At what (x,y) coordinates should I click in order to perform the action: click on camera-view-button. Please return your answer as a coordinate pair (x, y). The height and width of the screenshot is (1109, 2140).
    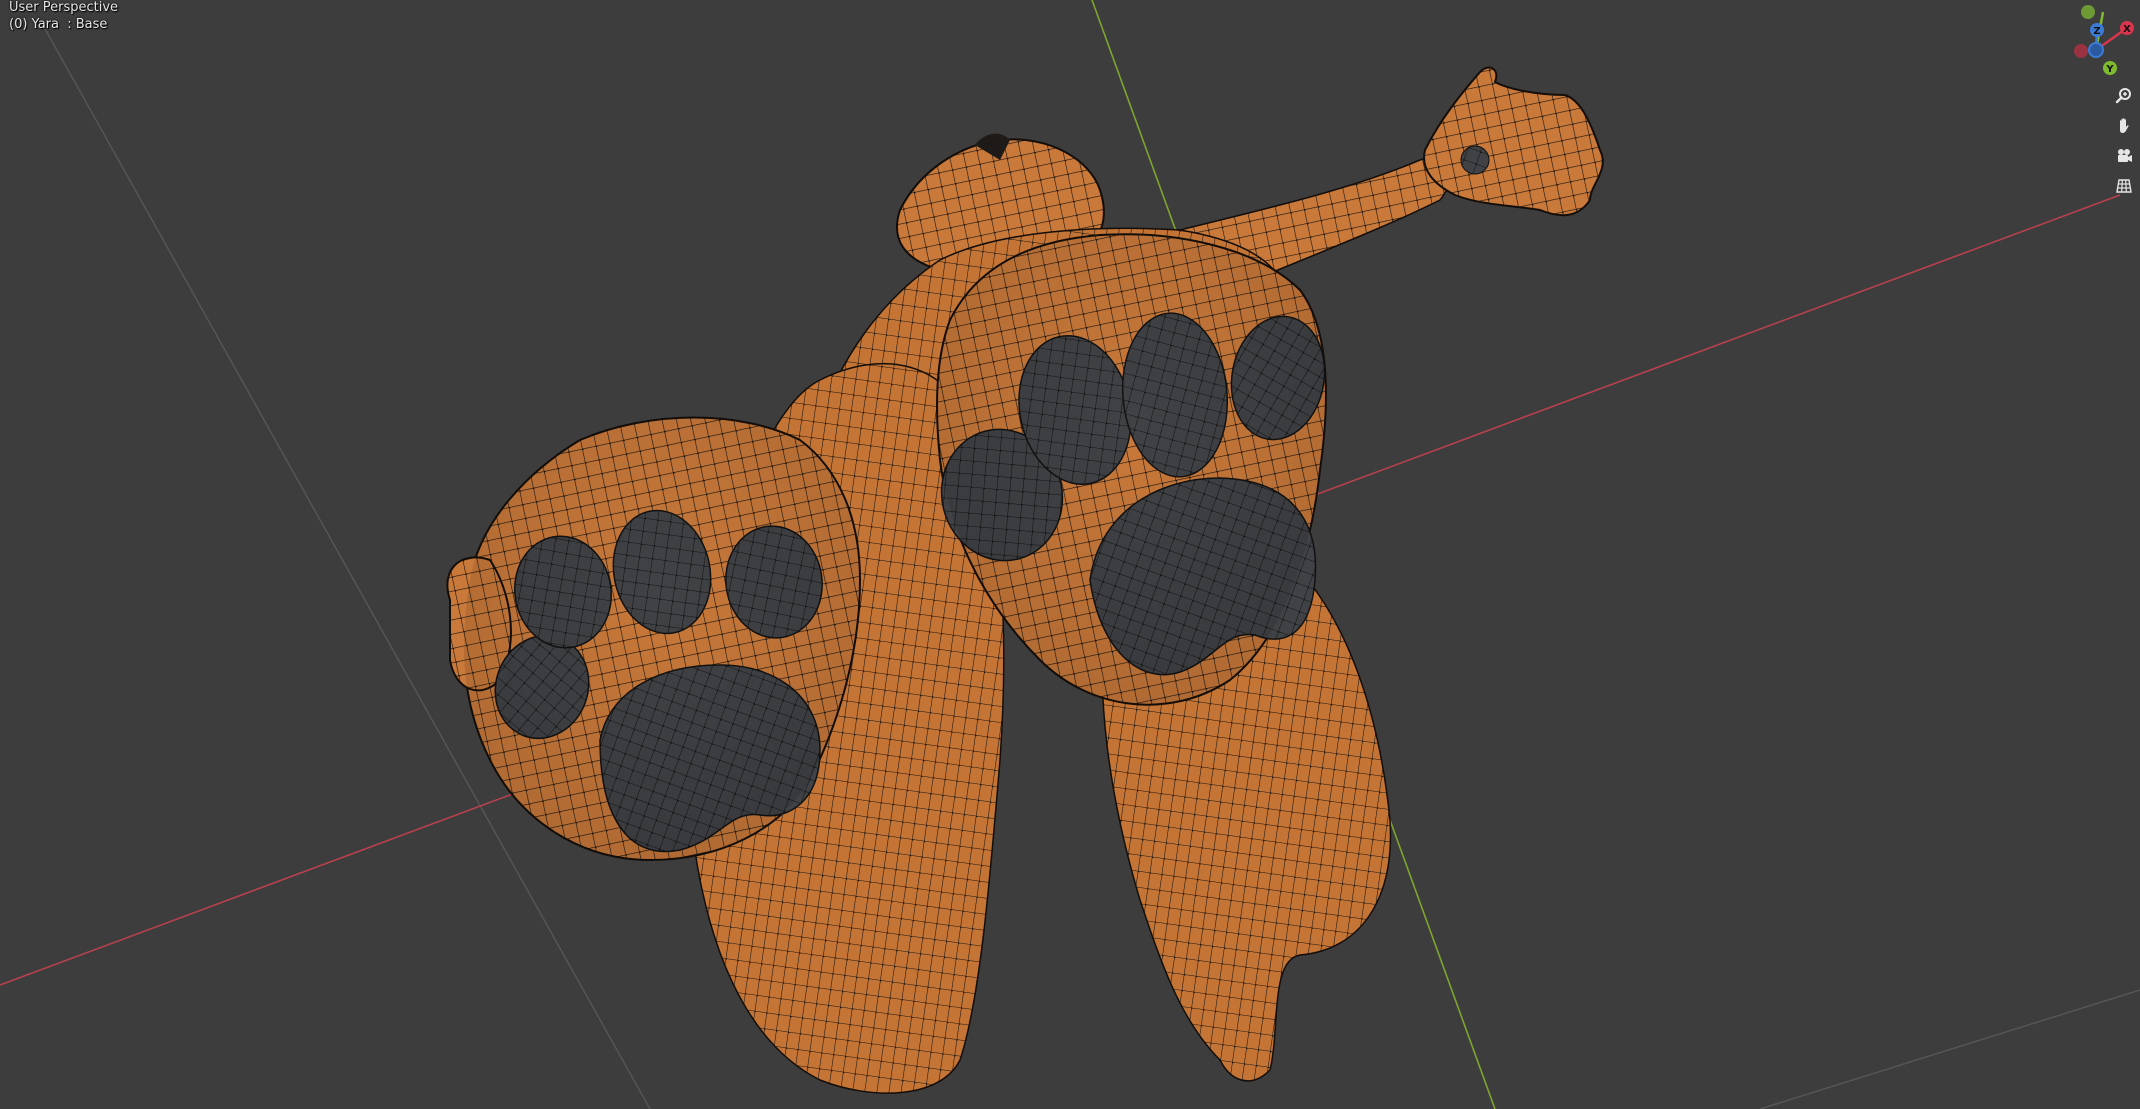
    Looking at the image, I should click on (2124, 156).